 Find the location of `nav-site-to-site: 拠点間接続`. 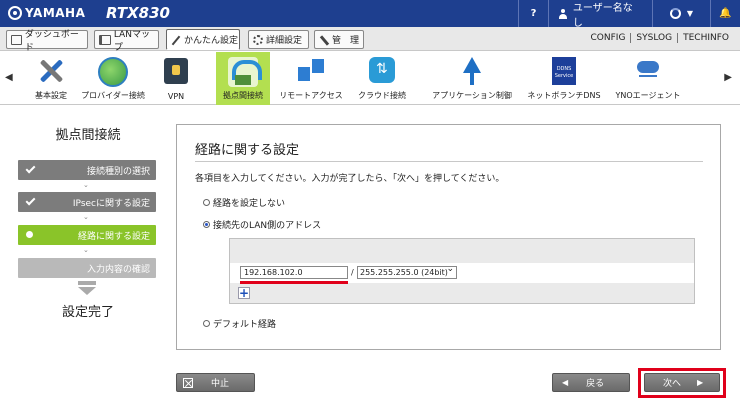

nav-site-to-site: 拠点間接続 is located at coordinates (243, 78).